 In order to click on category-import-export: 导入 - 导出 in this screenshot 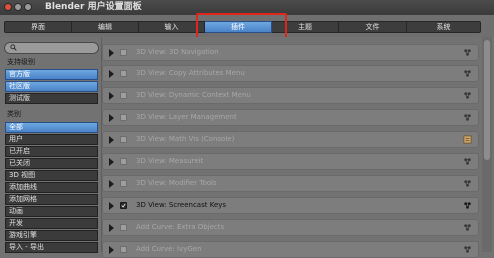, I will do `click(51, 247)`.